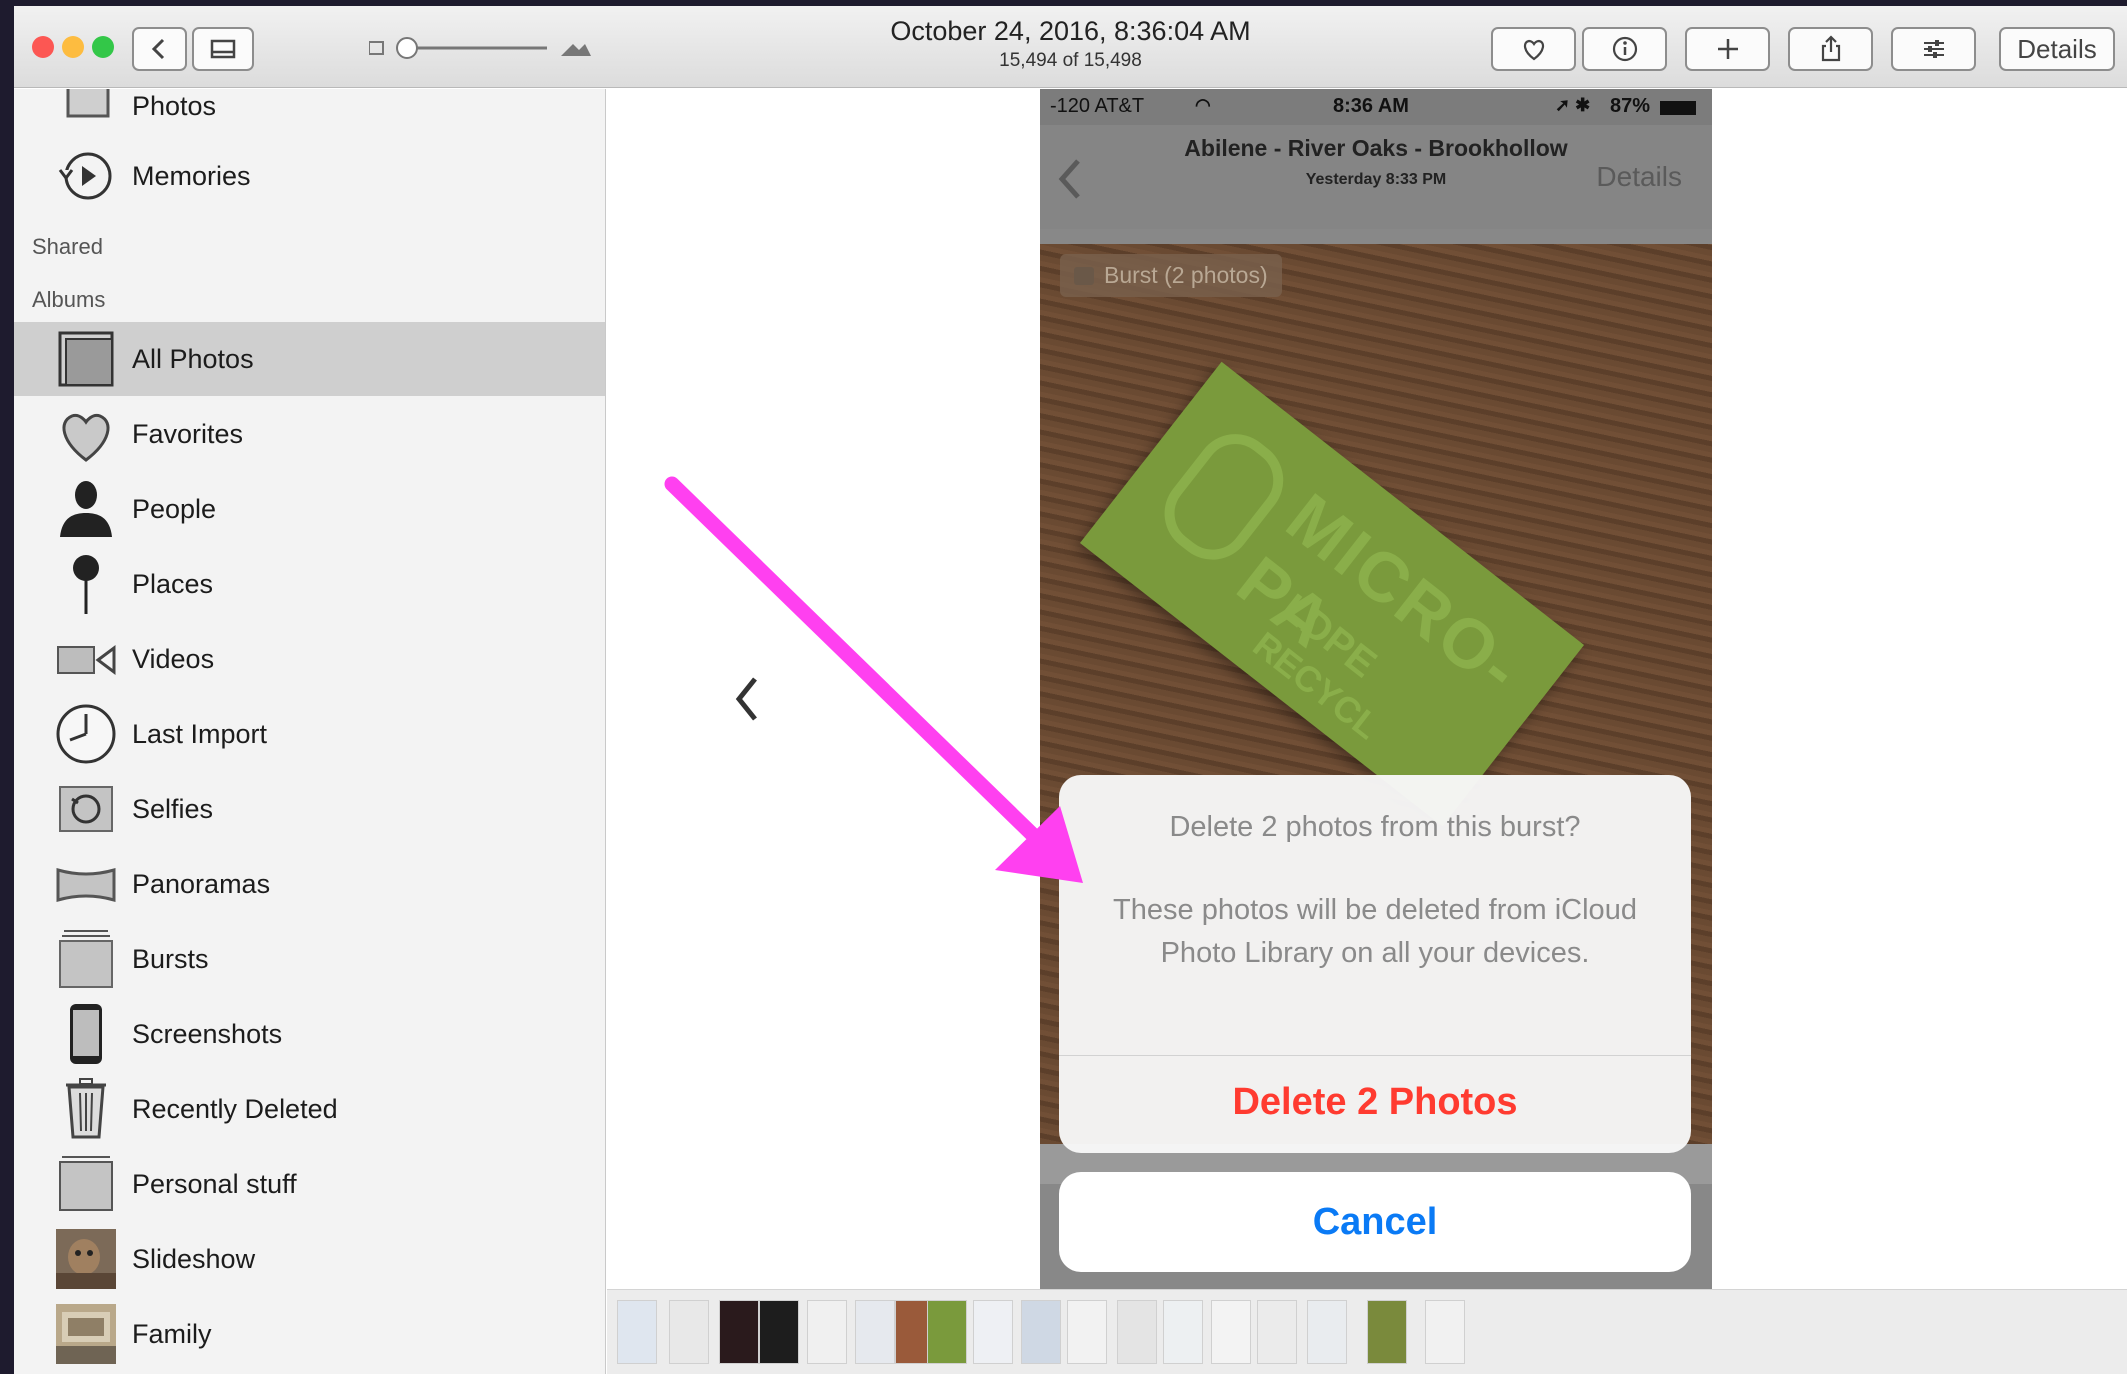 This screenshot has height=1374, width=2127. What do you see at coordinates (1639, 176) in the screenshot?
I see `ios-details-link: Details` at bounding box center [1639, 176].